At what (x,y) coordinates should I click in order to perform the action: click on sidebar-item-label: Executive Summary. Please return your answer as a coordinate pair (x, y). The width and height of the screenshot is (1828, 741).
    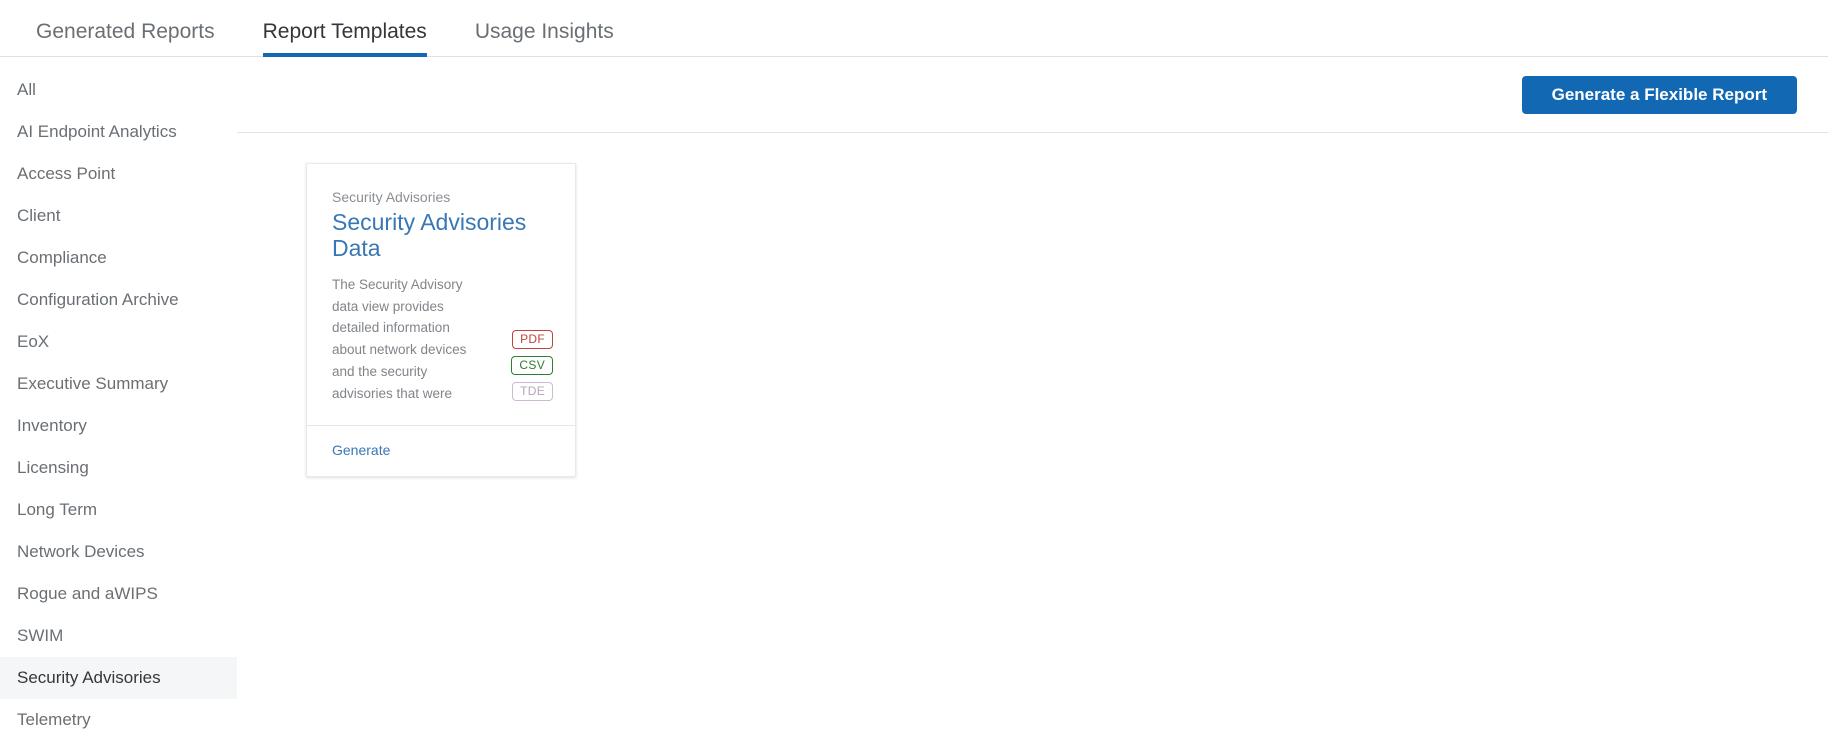
    Looking at the image, I should click on (93, 383).